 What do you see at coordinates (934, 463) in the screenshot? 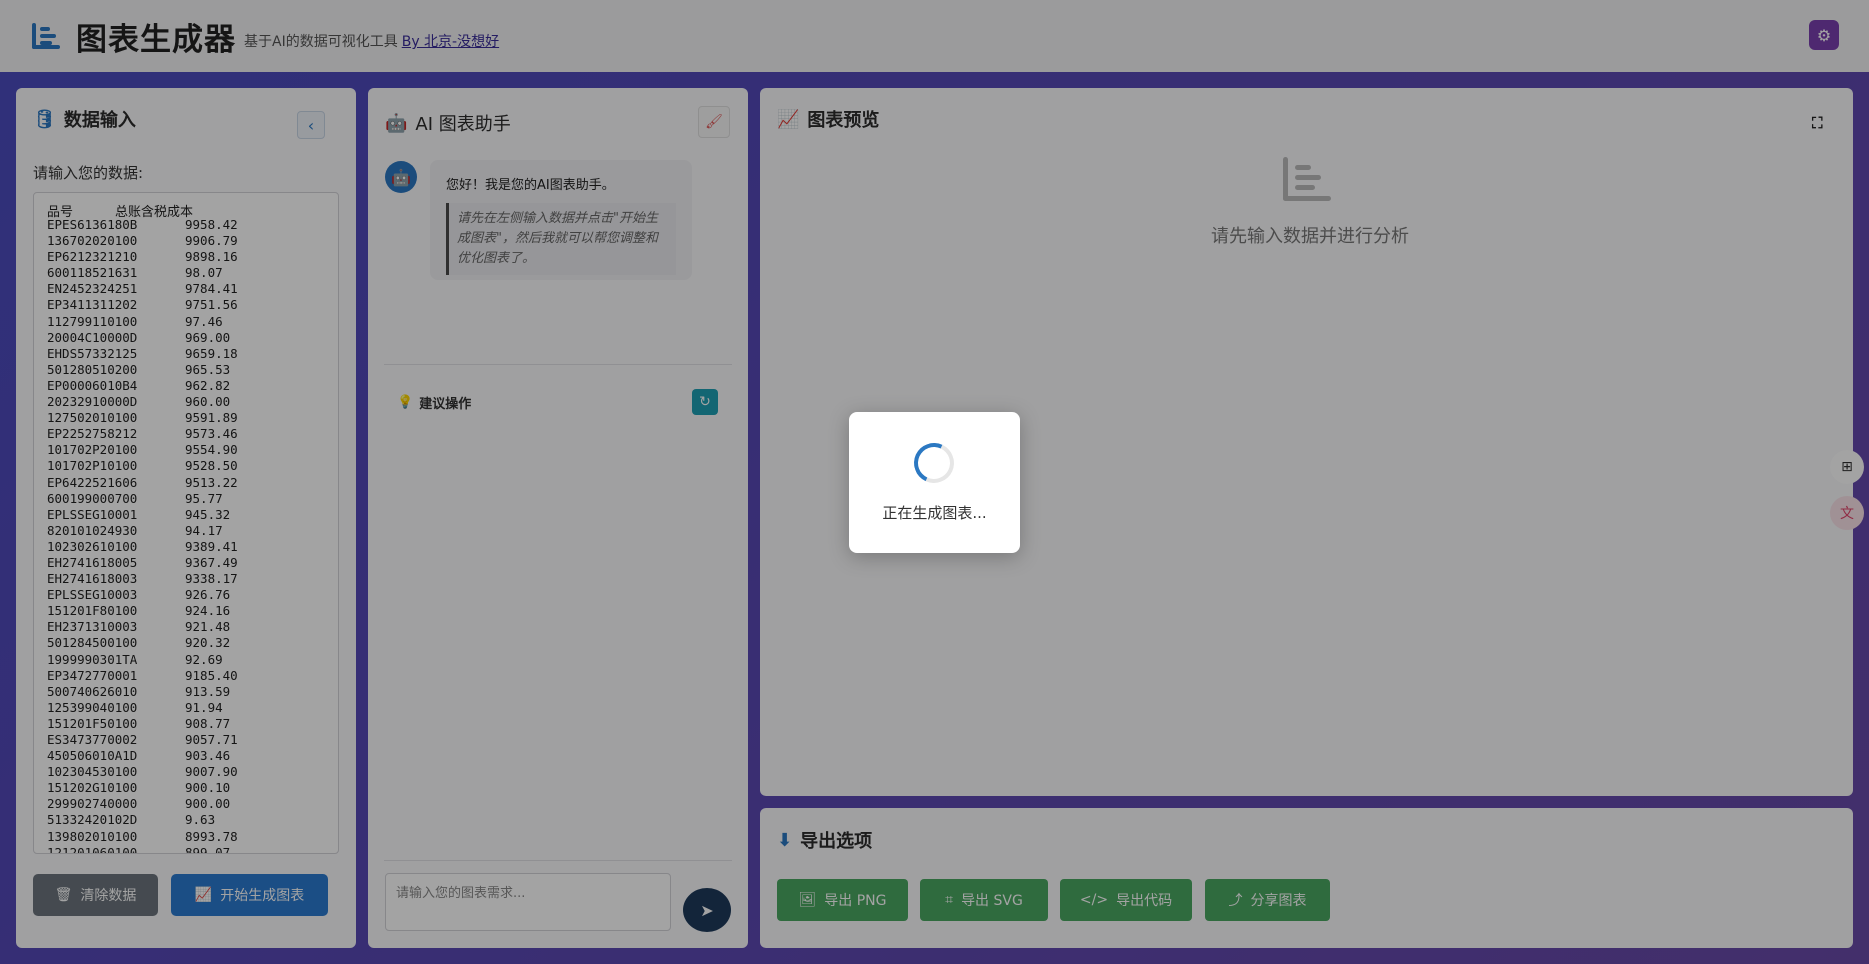
I see `loading-spinner` at bounding box center [934, 463].